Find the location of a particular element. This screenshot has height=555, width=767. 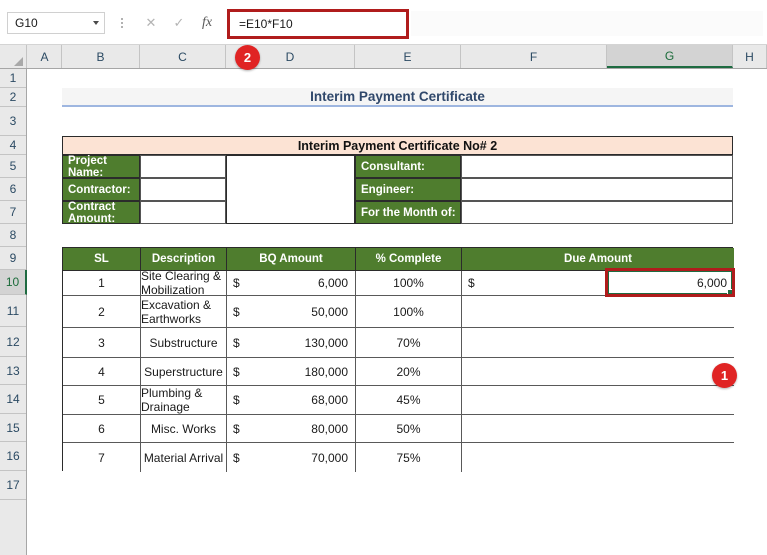

formula-bar-remainder is located at coordinates (587, 23).